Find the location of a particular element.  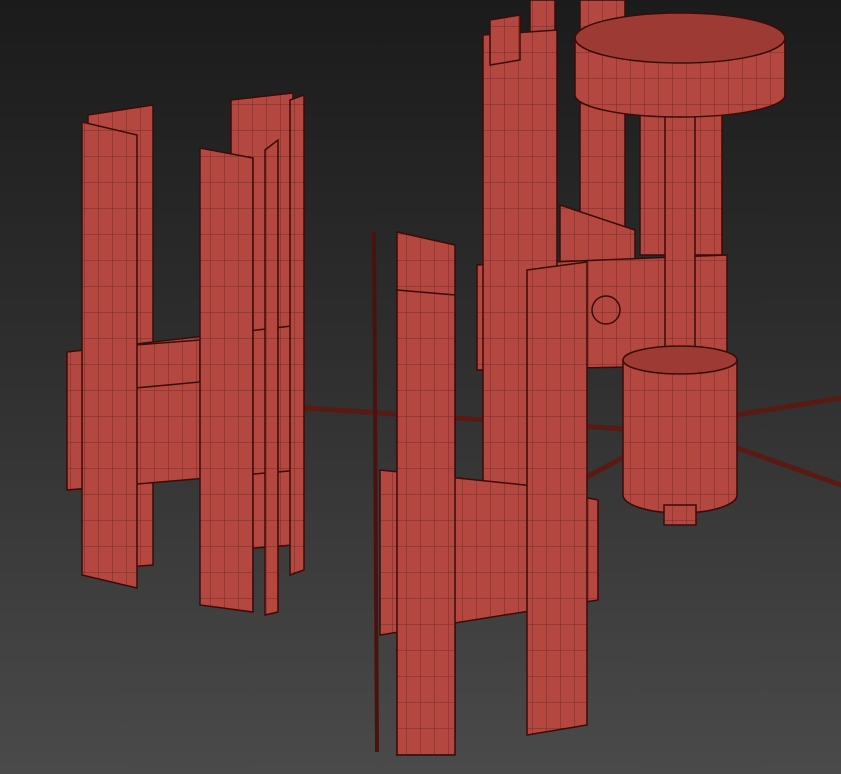

left-plate-front is located at coordinates (109, 355).